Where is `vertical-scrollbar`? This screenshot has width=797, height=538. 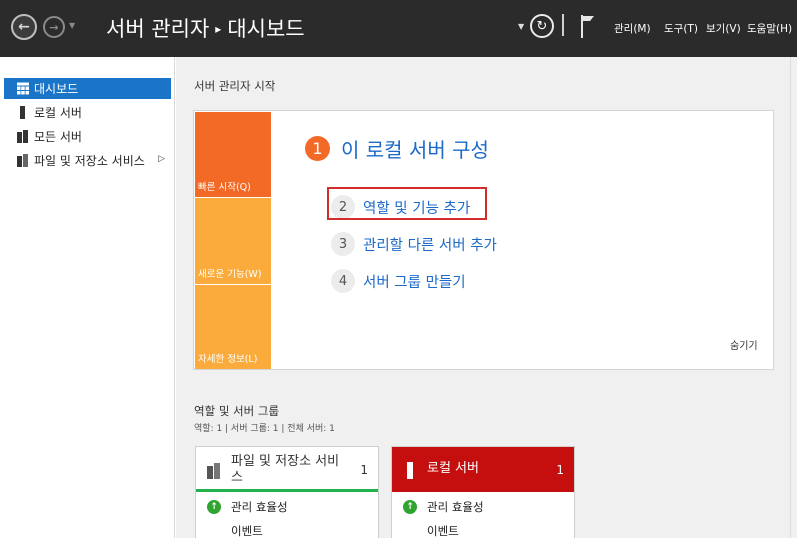 vertical-scrollbar is located at coordinates (793, 297).